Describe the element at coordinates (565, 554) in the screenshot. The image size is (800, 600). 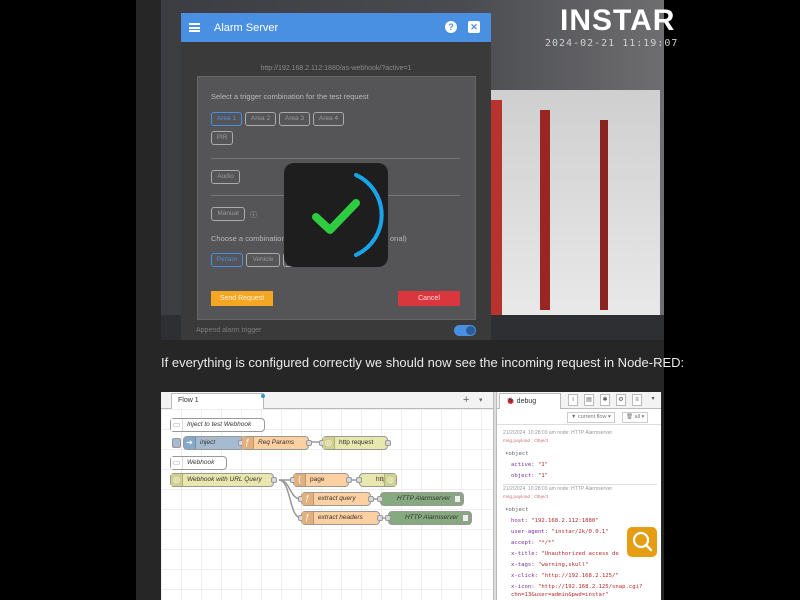
I see `payload-line: x-title: "Unauthorized access de` at that location.